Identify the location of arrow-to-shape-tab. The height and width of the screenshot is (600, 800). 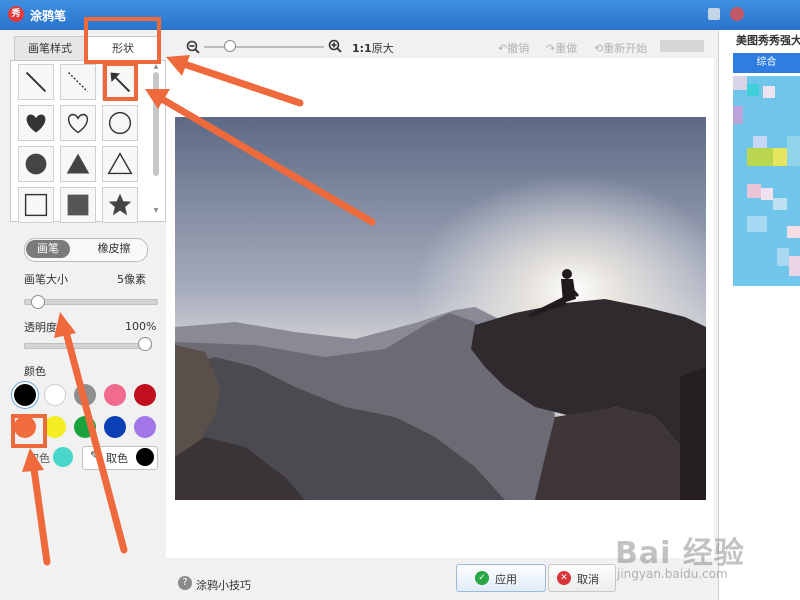
(239, 82).